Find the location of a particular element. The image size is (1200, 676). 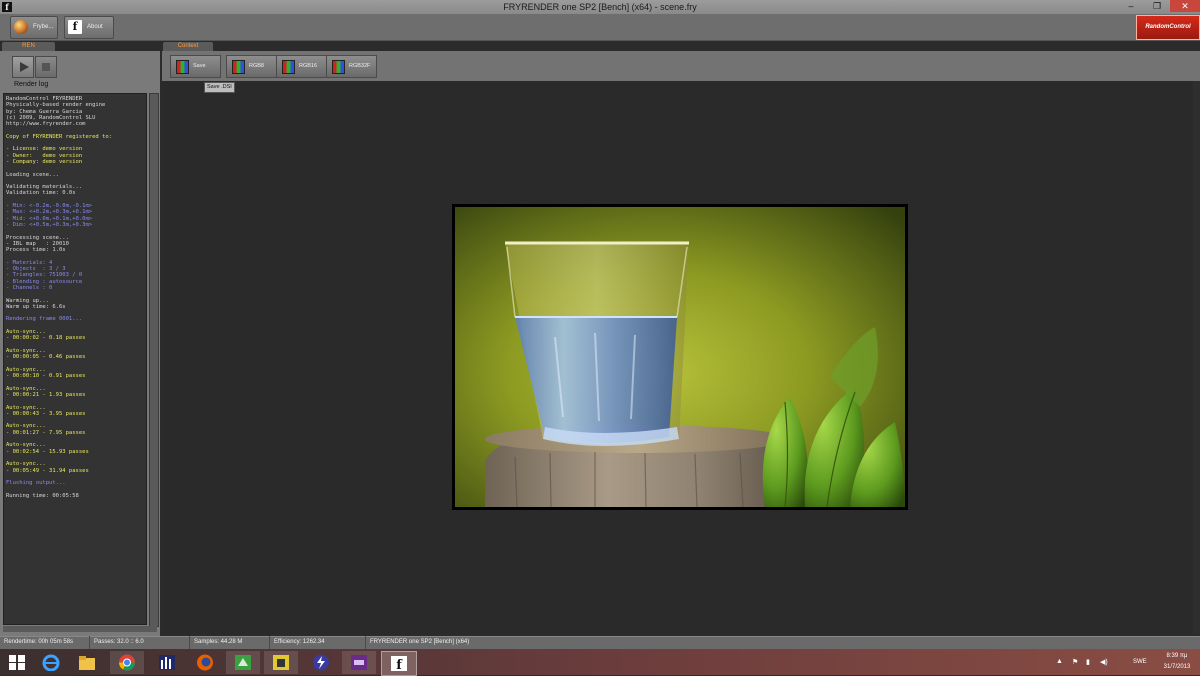

chrome-icon is located at coordinates (127, 662).